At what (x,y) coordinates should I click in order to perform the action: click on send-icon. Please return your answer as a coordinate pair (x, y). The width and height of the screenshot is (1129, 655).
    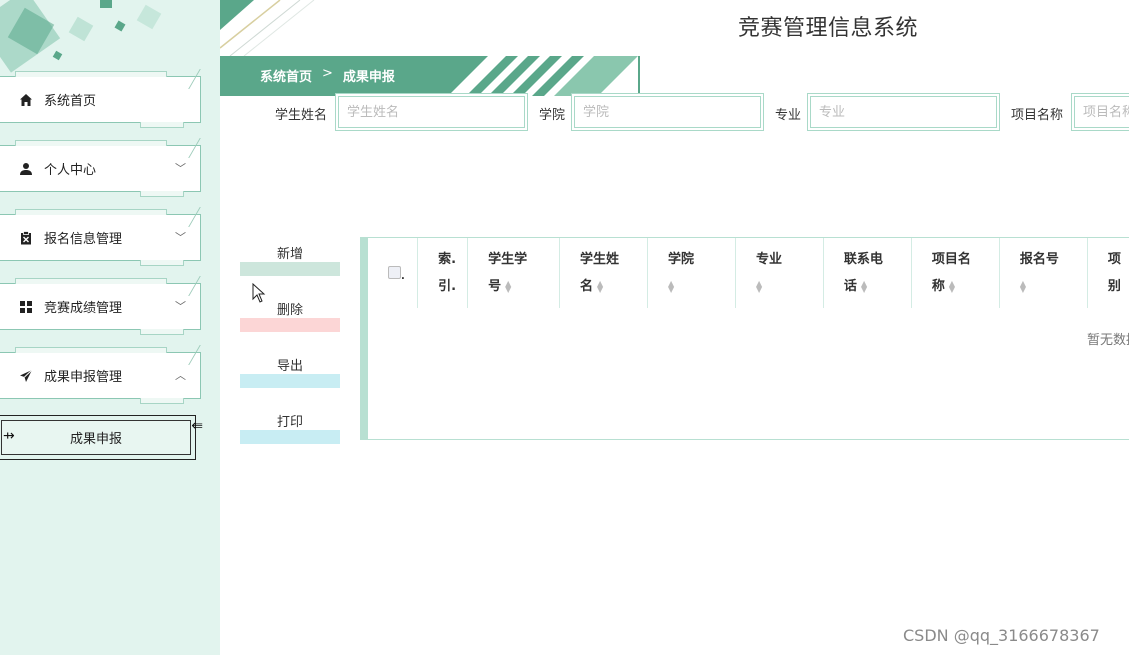
    Looking at the image, I should click on (26, 376).